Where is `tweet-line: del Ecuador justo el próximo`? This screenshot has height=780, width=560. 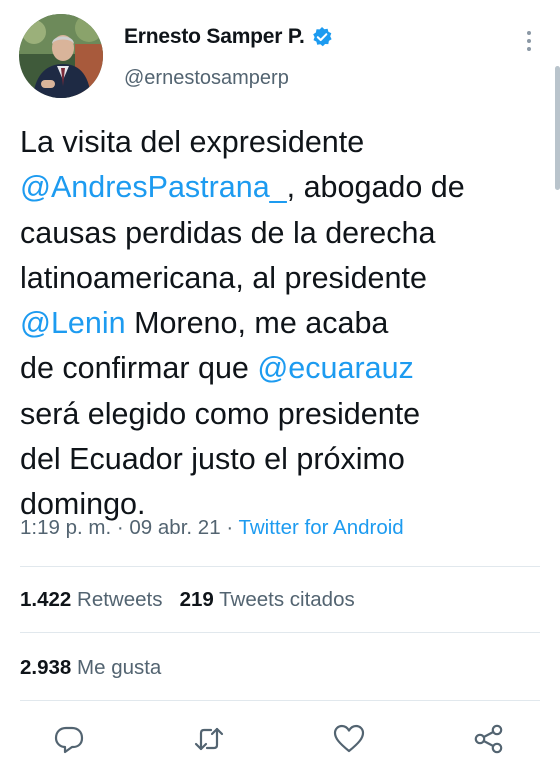
tweet-line: del Ecuador justo el próximo is located at coordinates (280, 459).